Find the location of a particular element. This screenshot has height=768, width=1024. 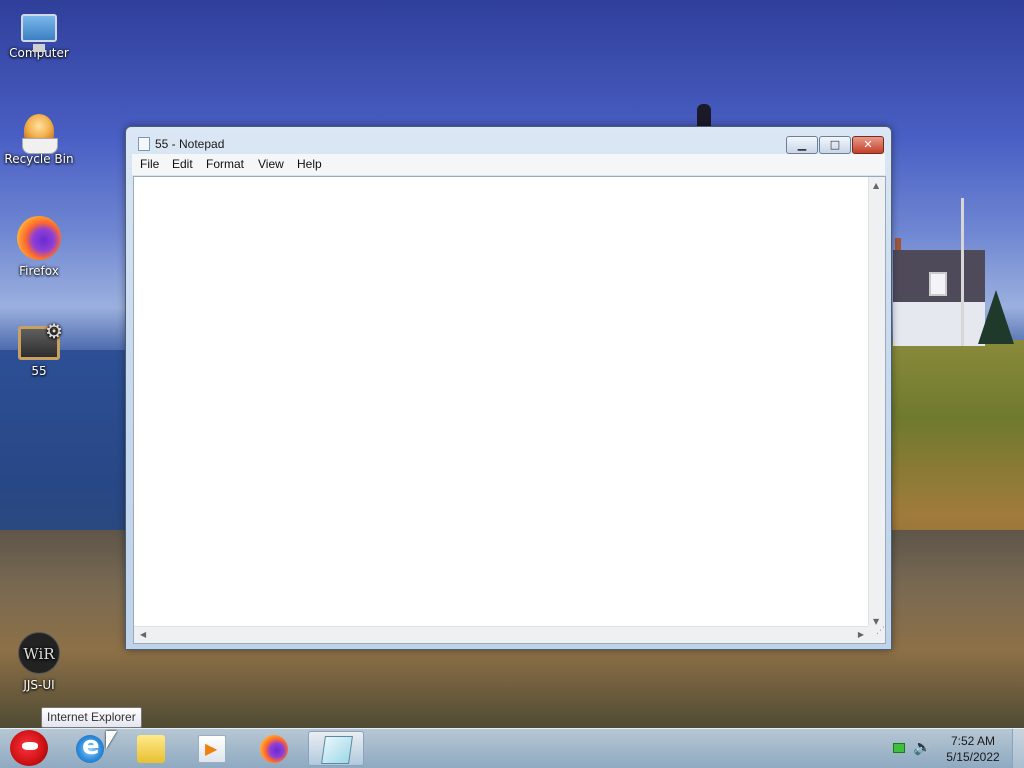

wallpaper-house is located at coordinates (939, 292).